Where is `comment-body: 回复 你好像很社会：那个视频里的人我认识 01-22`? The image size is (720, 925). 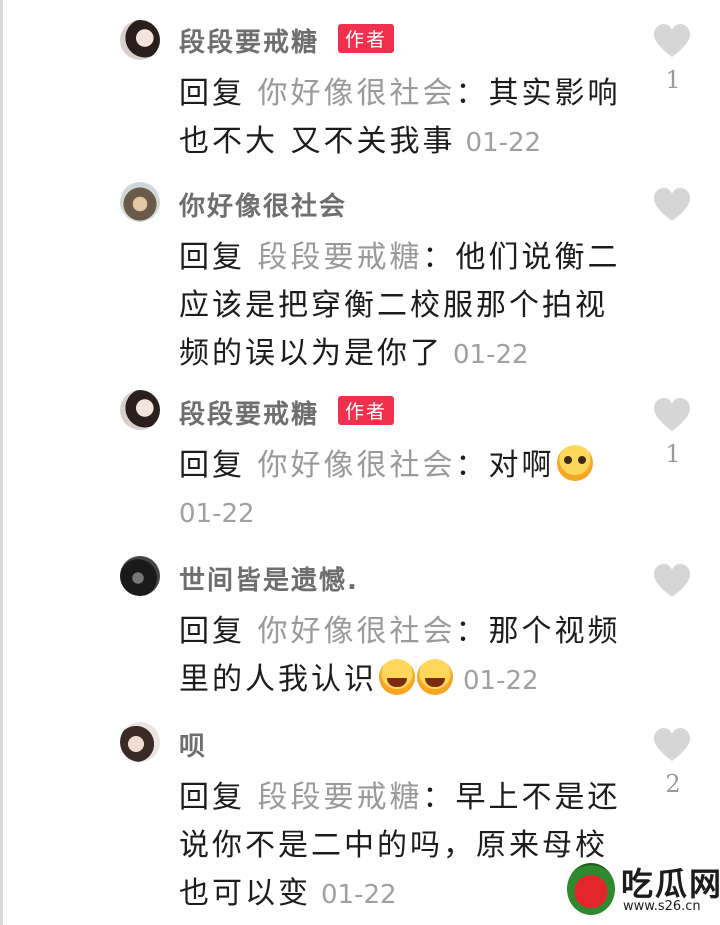
comment-body: 回复 你好像很社会：那个视频里的人我认识 01-22 is located at coordinates (409, 656).